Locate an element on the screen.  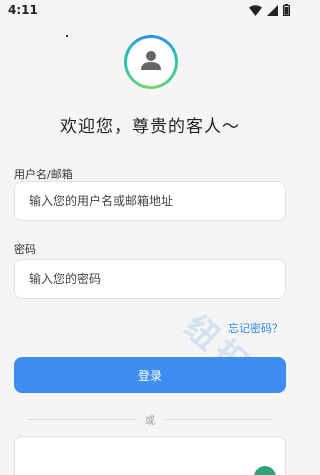
or-divider: 或 is located at coordinates (150, 419).